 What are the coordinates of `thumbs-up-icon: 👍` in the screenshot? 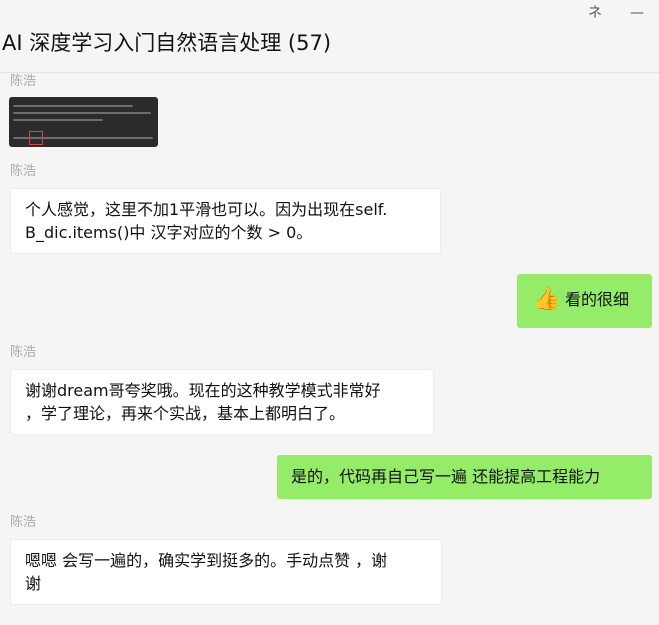 It's located at (547, 299).